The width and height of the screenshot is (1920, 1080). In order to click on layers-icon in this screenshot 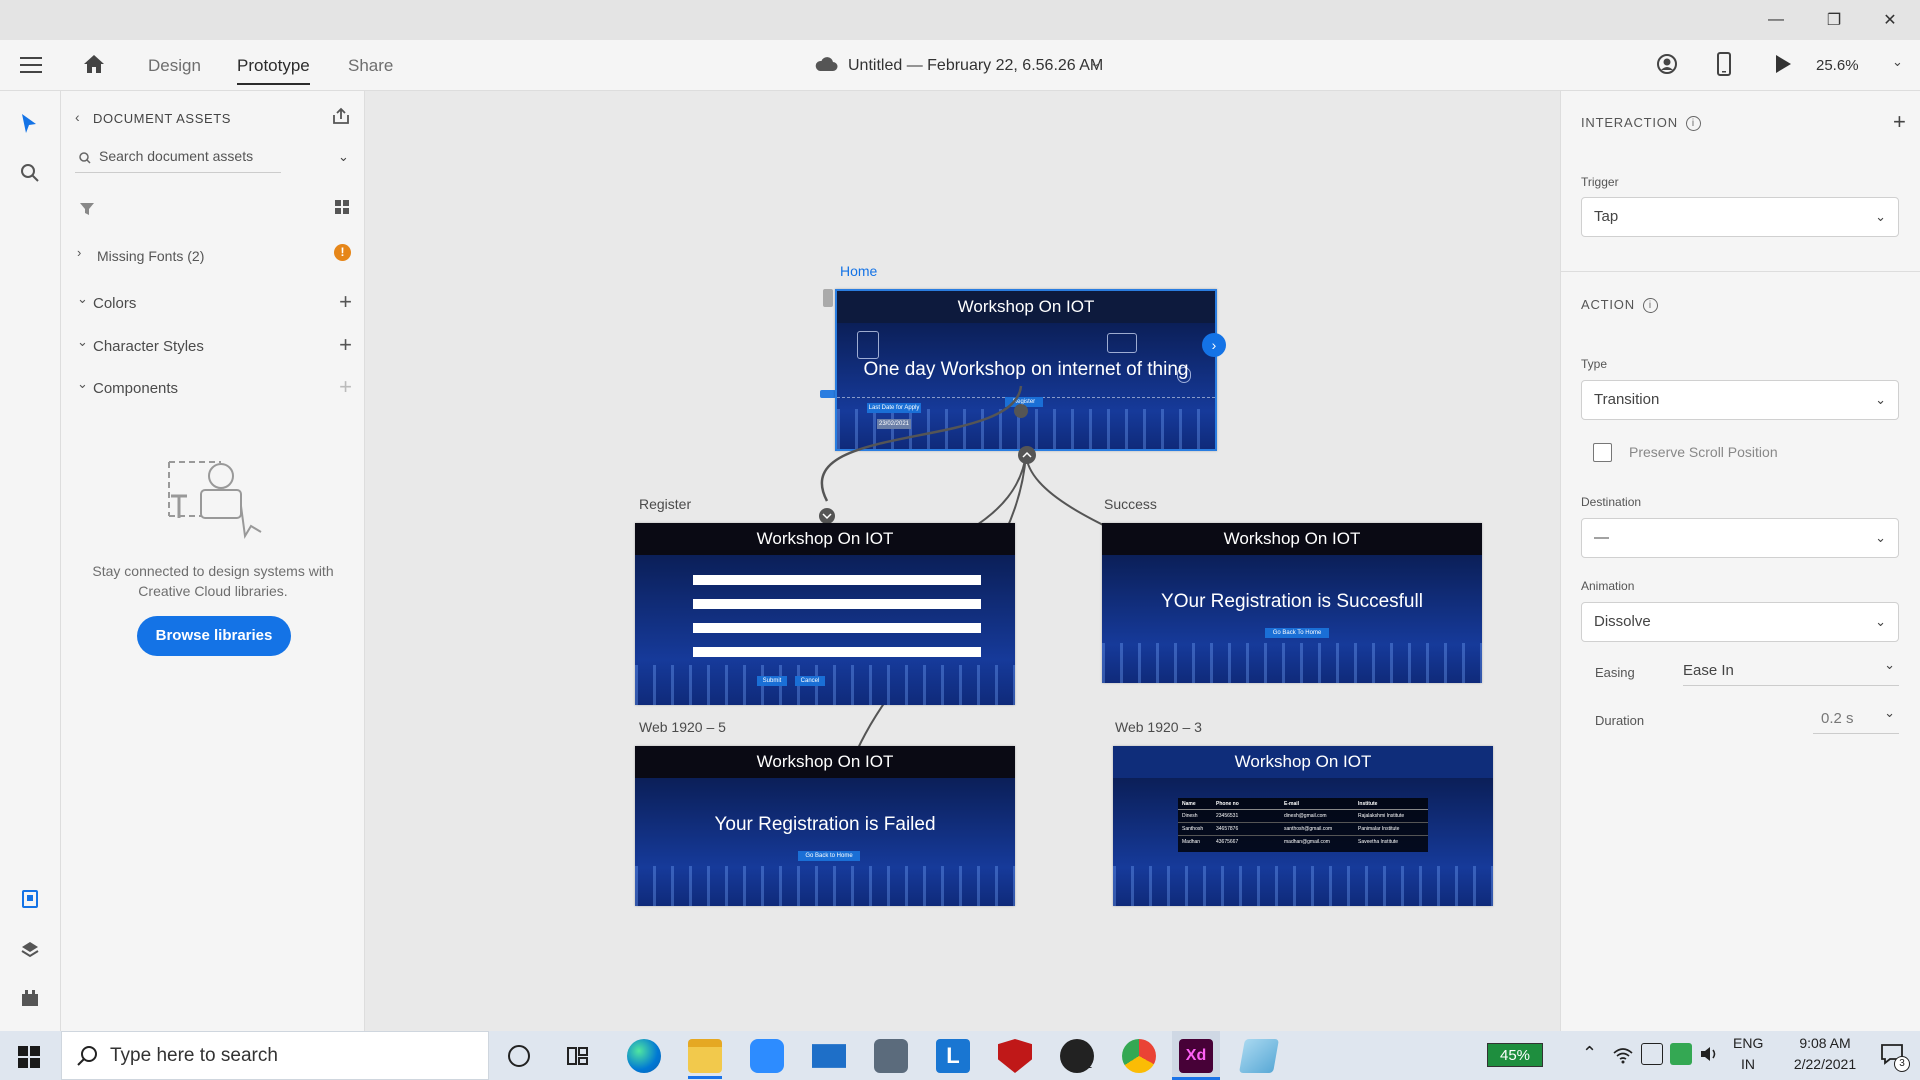, I will do `click(30, 951)`.